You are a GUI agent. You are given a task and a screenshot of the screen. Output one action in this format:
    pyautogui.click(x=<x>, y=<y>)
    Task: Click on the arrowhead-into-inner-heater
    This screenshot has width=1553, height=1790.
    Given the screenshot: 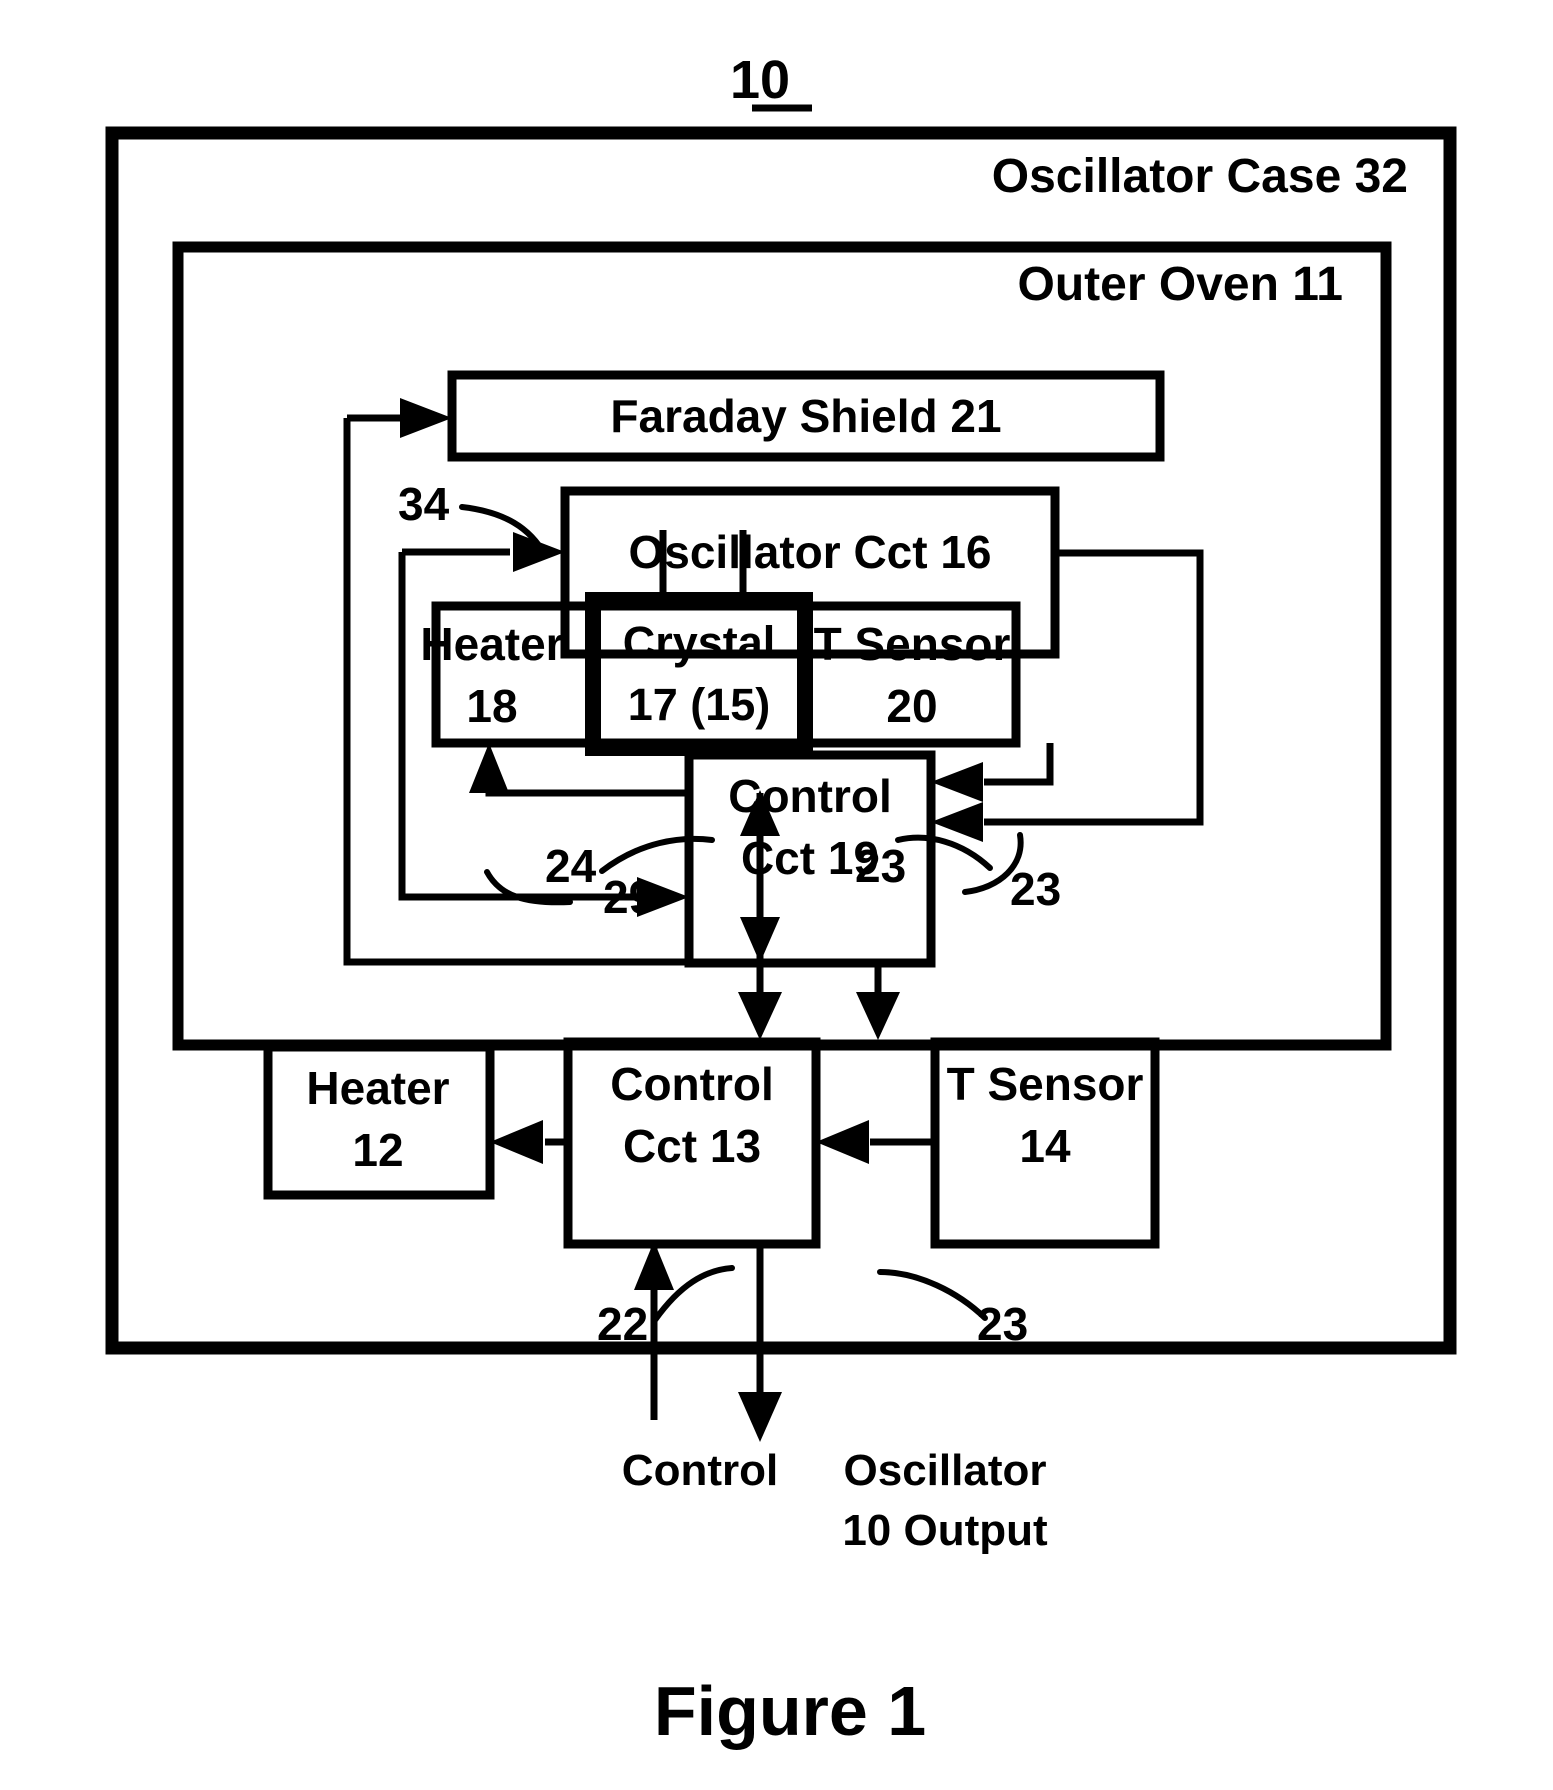 What is the action you would take?
    pyautogui.click(x=489, y=768)
    